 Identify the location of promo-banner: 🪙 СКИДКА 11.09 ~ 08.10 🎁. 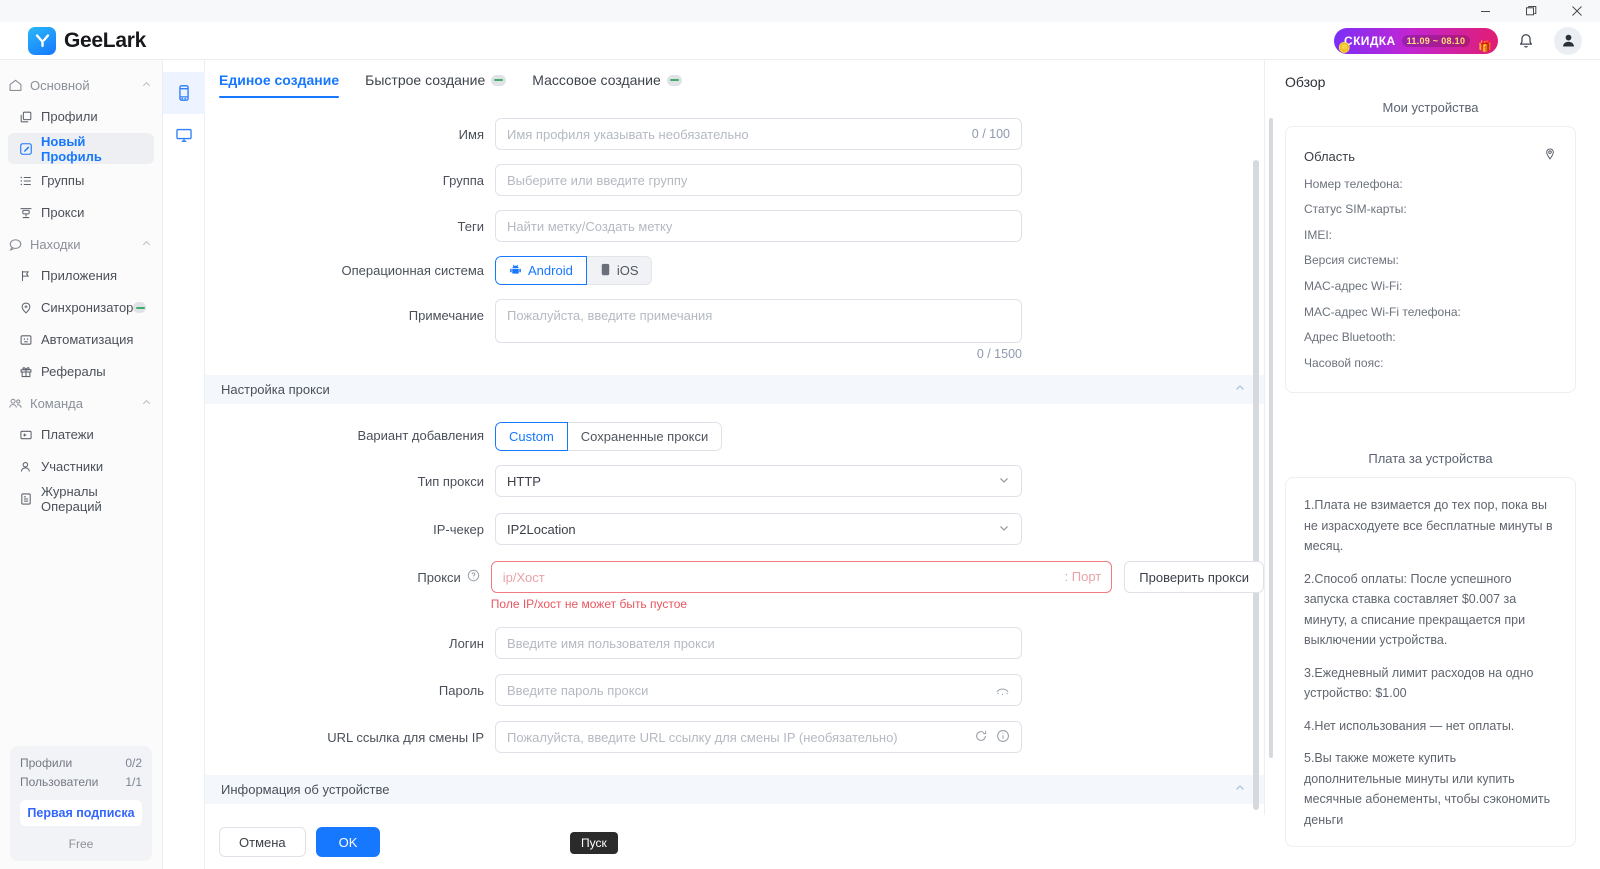
(1416, 40).